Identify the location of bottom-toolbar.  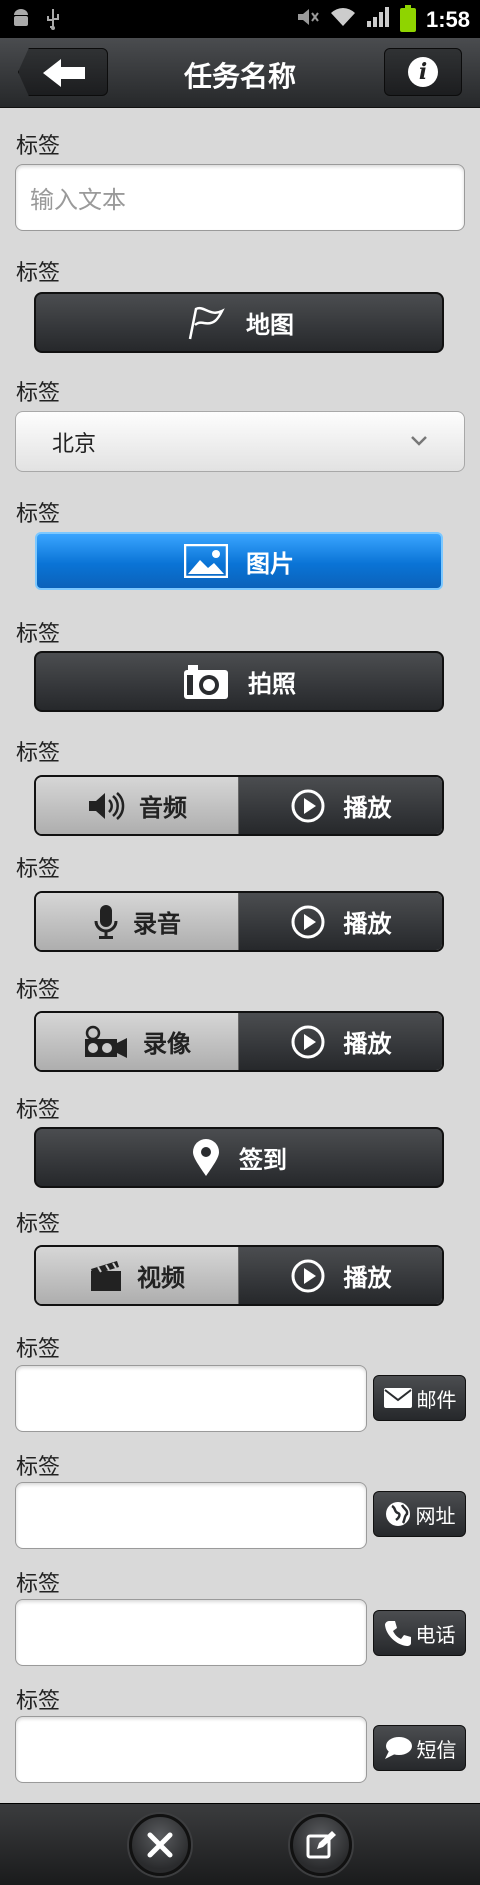
(240, 1844).